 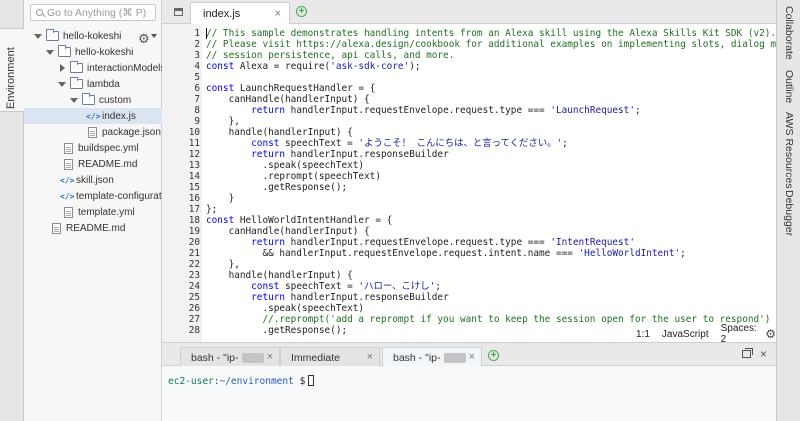 I want to click on line-number: 26, so click(x=194, y=308).